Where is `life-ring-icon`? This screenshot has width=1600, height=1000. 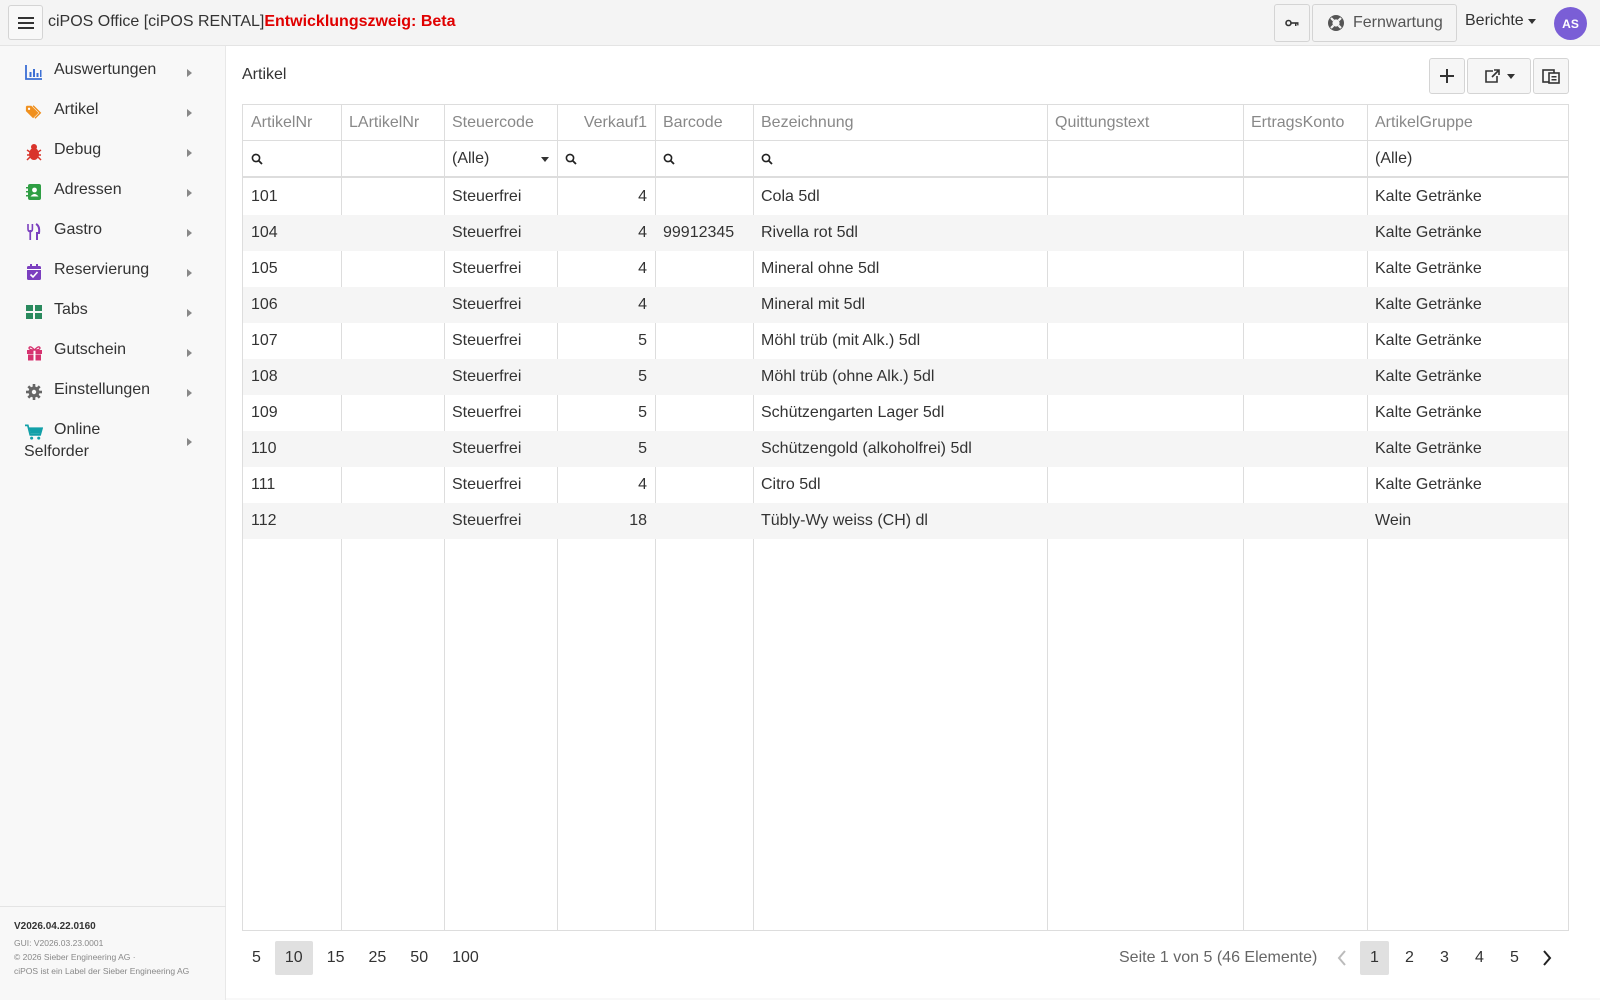
life-ring-icon is located at coordinates (1336, 23).